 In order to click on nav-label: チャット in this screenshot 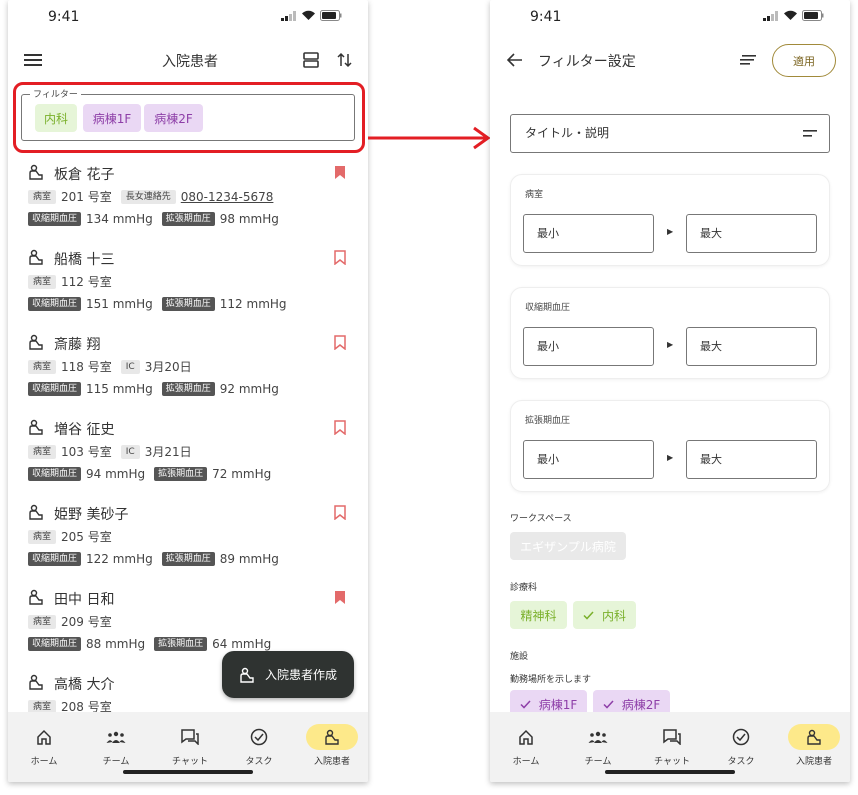, I will do `click(672, 762)`.